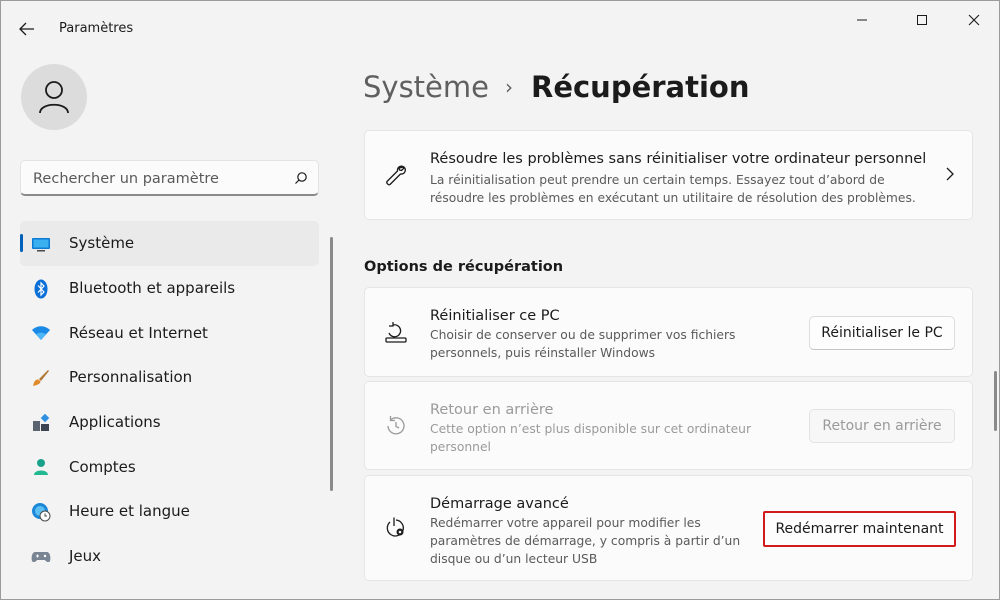 This screenshot has height=600, width=1000. What do you see at coordinates (152, 288) in the screenshot?
I see `sidebar-item-label: Bluetooth et appareils` at bounding box center [152, 288].